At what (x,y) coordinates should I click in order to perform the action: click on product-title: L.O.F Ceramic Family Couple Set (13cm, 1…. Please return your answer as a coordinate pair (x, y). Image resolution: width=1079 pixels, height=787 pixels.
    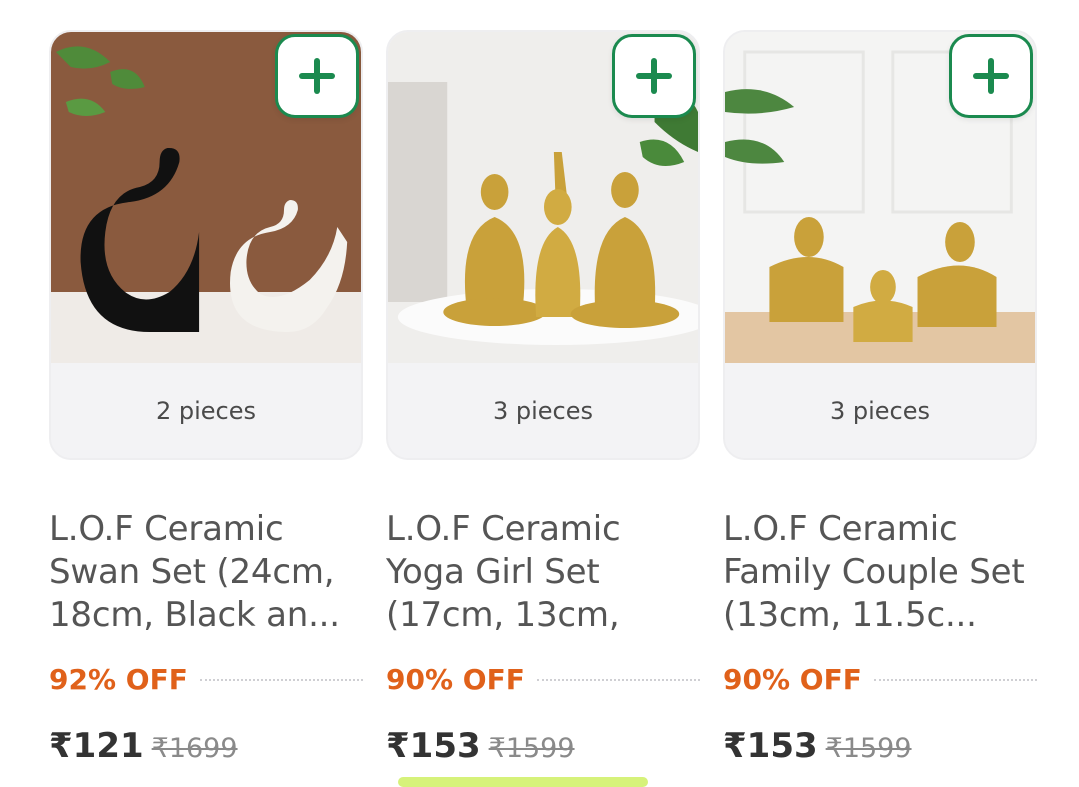
    Looking at the image, I should click on (880, 572).